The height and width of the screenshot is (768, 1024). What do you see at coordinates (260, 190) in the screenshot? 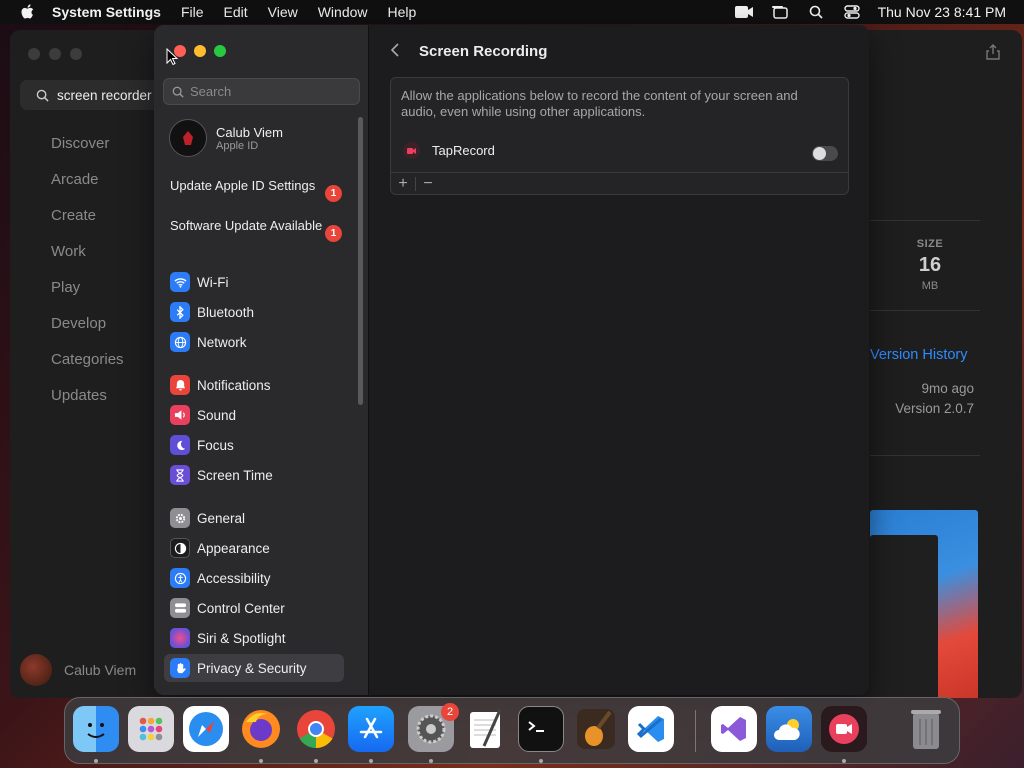
I see `update-apple-id-settings: Update Apple ID Settings 1` at bounding box center [260, 190].